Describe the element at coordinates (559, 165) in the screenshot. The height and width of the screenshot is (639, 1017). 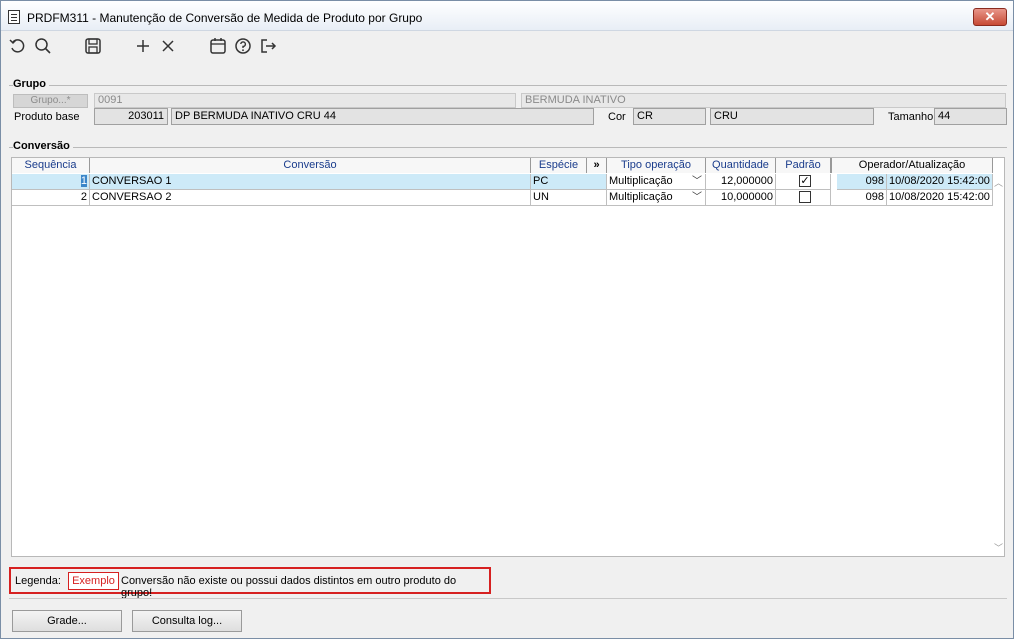
I see `col-especie: Espécie` at that location.